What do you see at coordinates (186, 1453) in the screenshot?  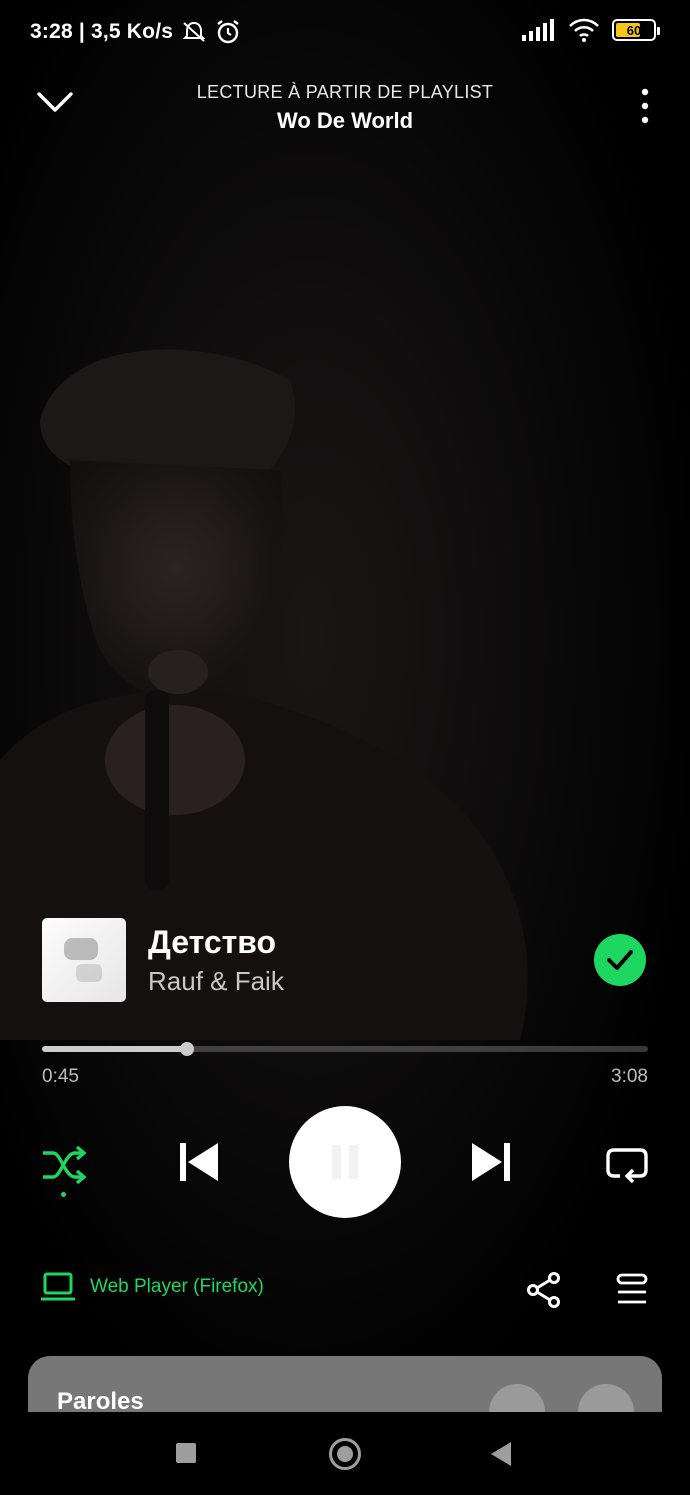 I see `recents-icon` at bounding box center [186, 1453].